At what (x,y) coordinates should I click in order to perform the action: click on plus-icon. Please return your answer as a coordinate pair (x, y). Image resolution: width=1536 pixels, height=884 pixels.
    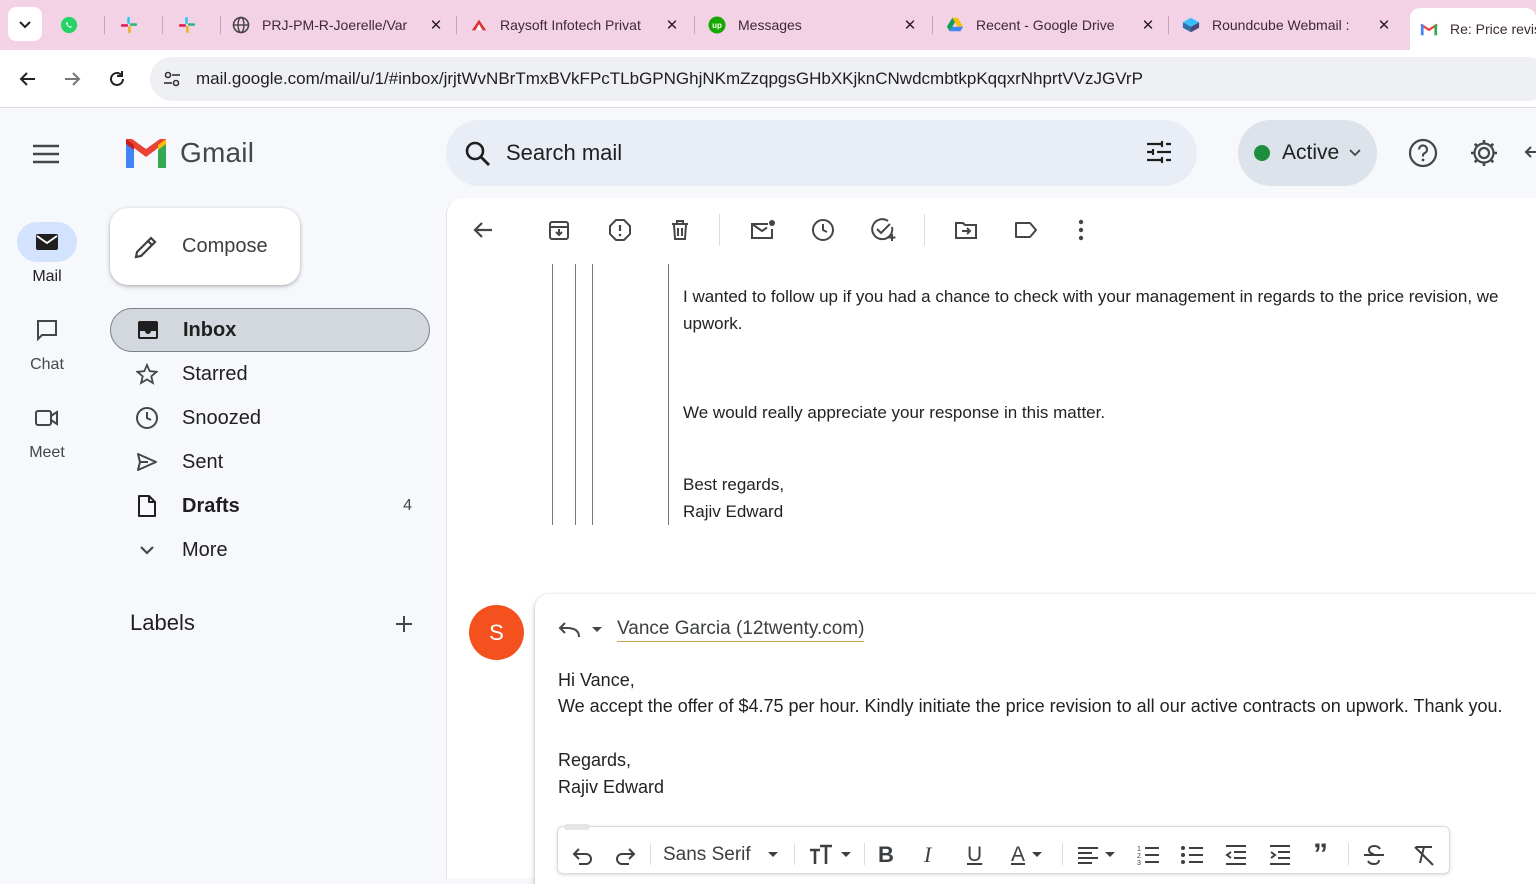
    Looking at the image, I should click on (404, 624).